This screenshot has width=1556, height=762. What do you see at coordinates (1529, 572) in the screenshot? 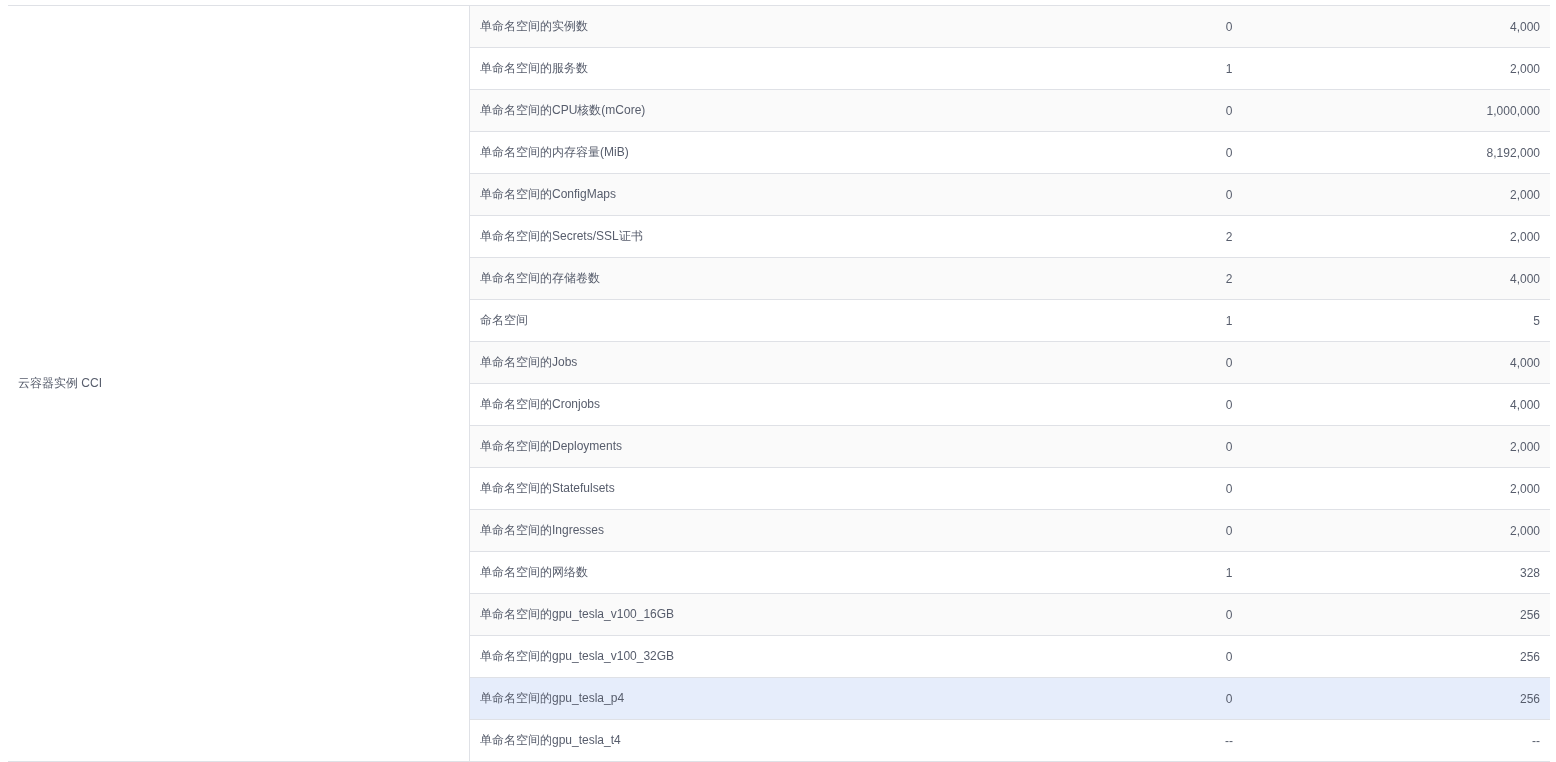
I see `table-cell-text: 328` at bounding box center [1529, 572].